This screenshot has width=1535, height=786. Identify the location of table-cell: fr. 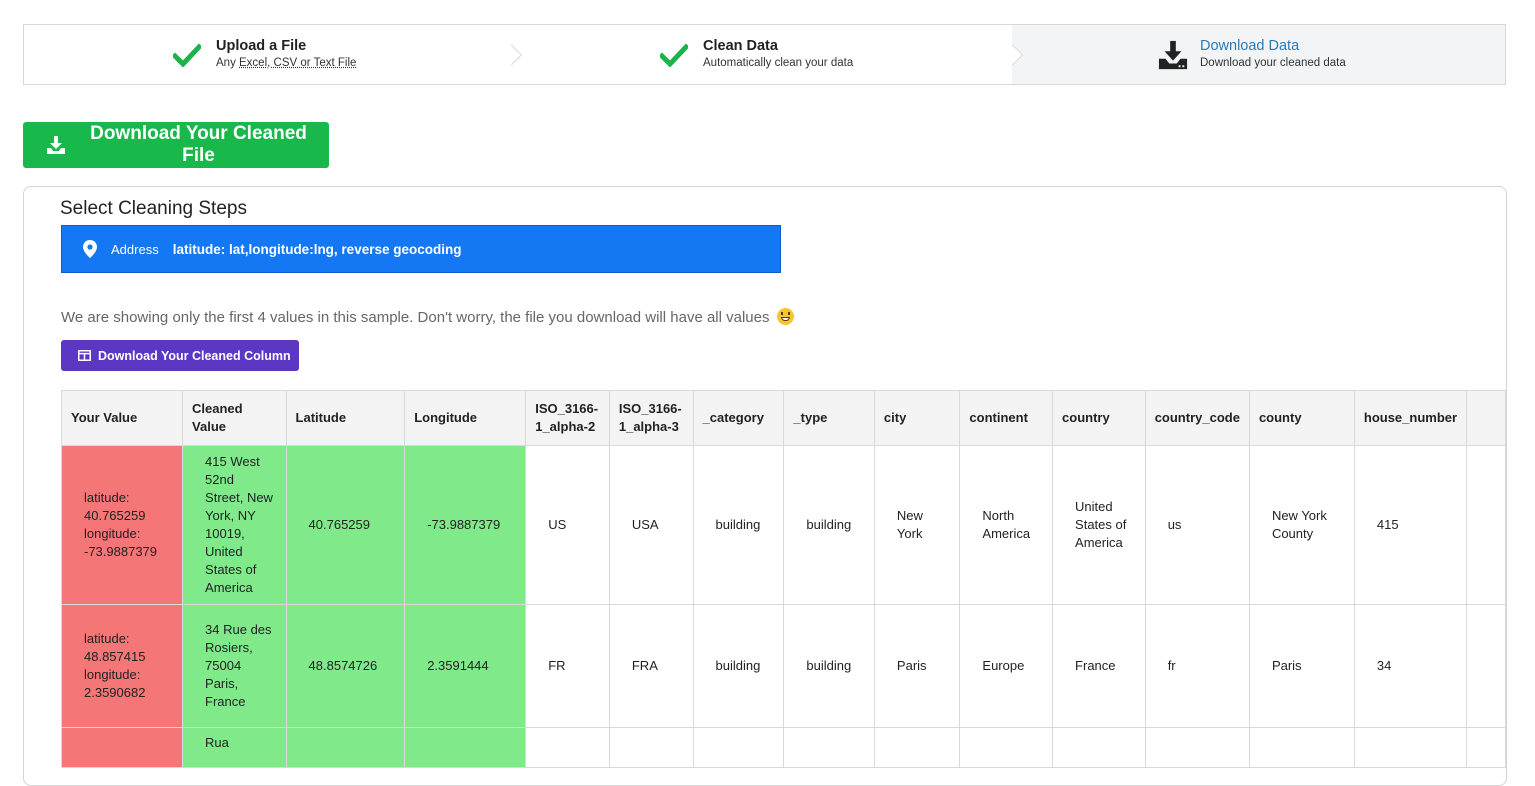
(1197, 666).